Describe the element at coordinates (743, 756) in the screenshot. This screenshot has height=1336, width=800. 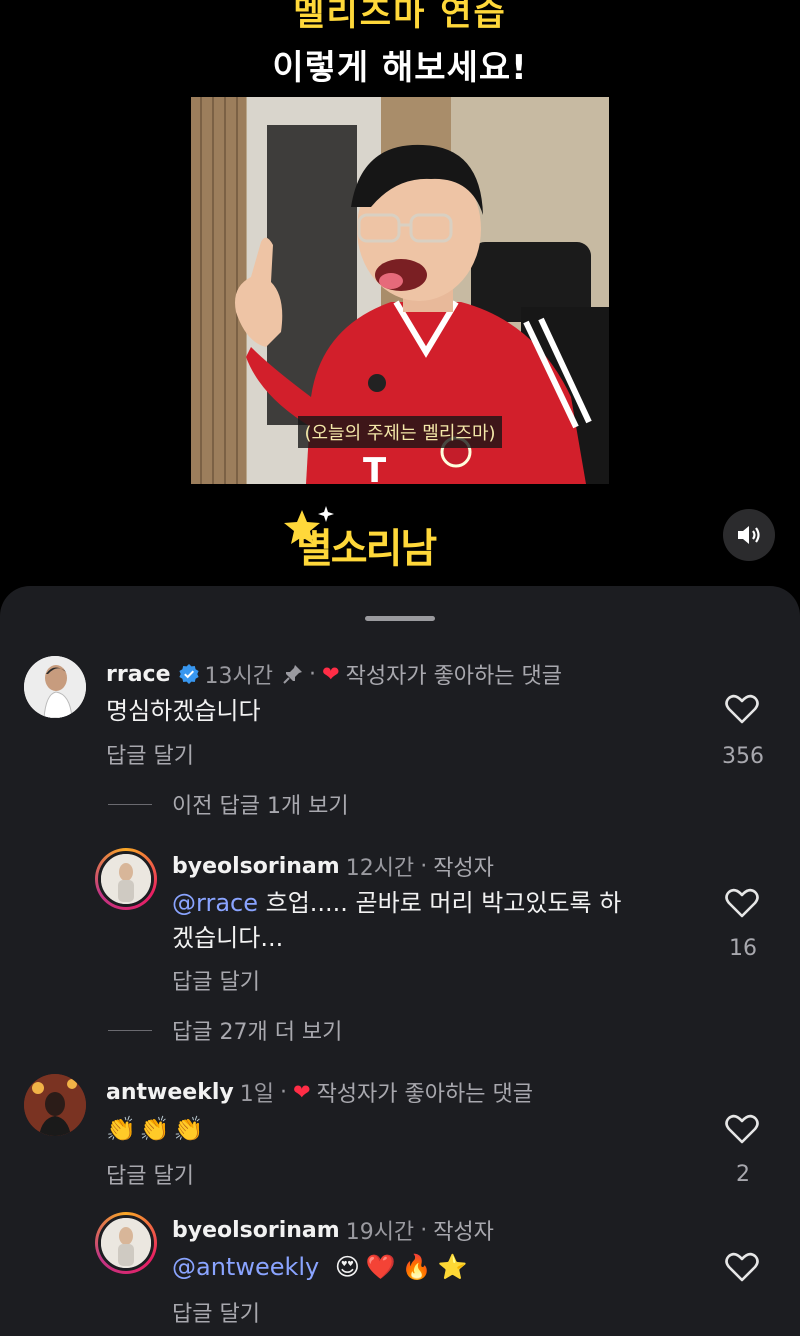
I see `like-count: 356` at that location.